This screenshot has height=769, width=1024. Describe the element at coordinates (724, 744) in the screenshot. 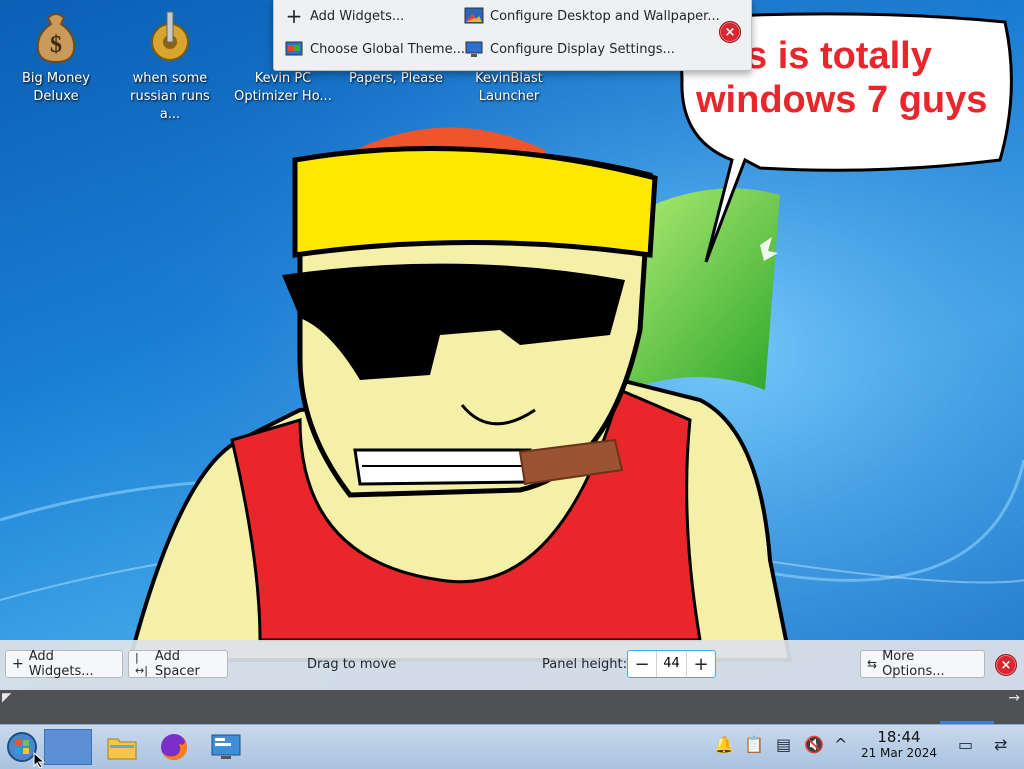

I see `notifications-icon: 🔔` at that location.